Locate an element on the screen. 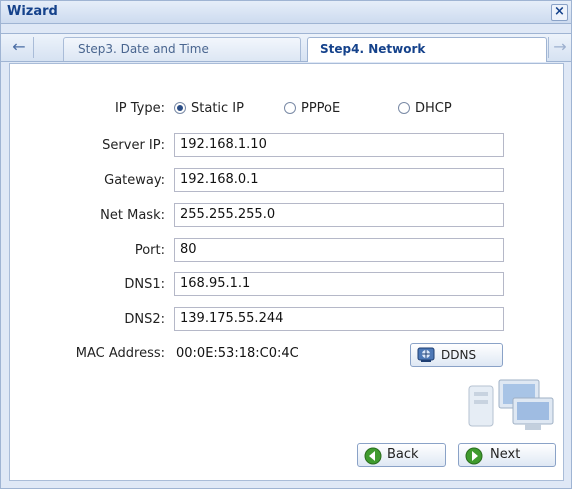 This screenshot has width=572, height=489. mac-address-label: MAC Address: is located at coordinates (120, 353).